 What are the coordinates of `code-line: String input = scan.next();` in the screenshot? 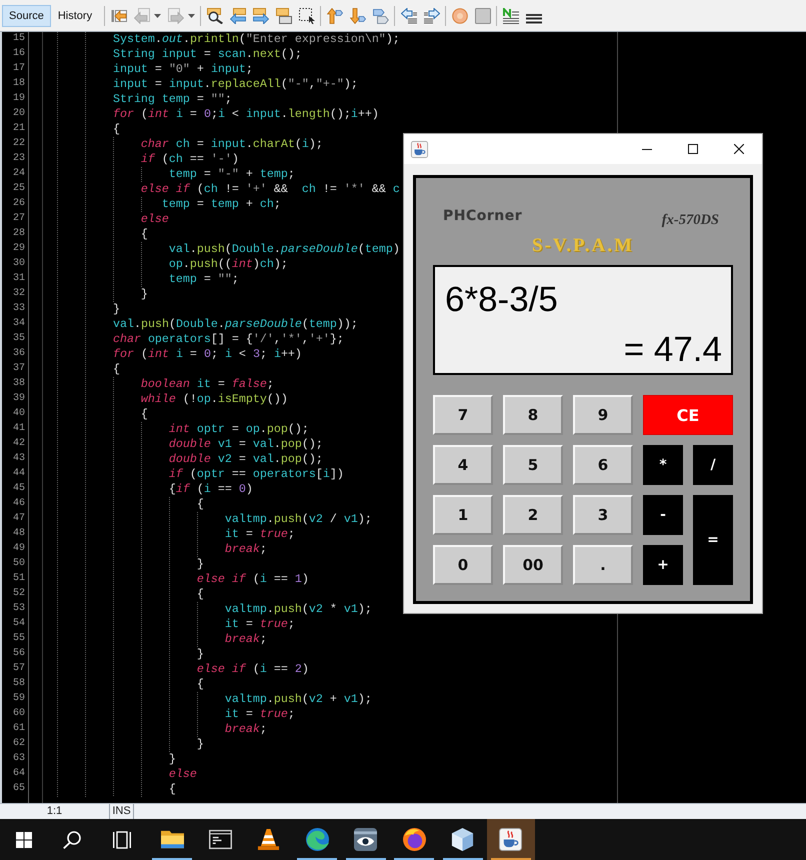 It's located at (207, 54).